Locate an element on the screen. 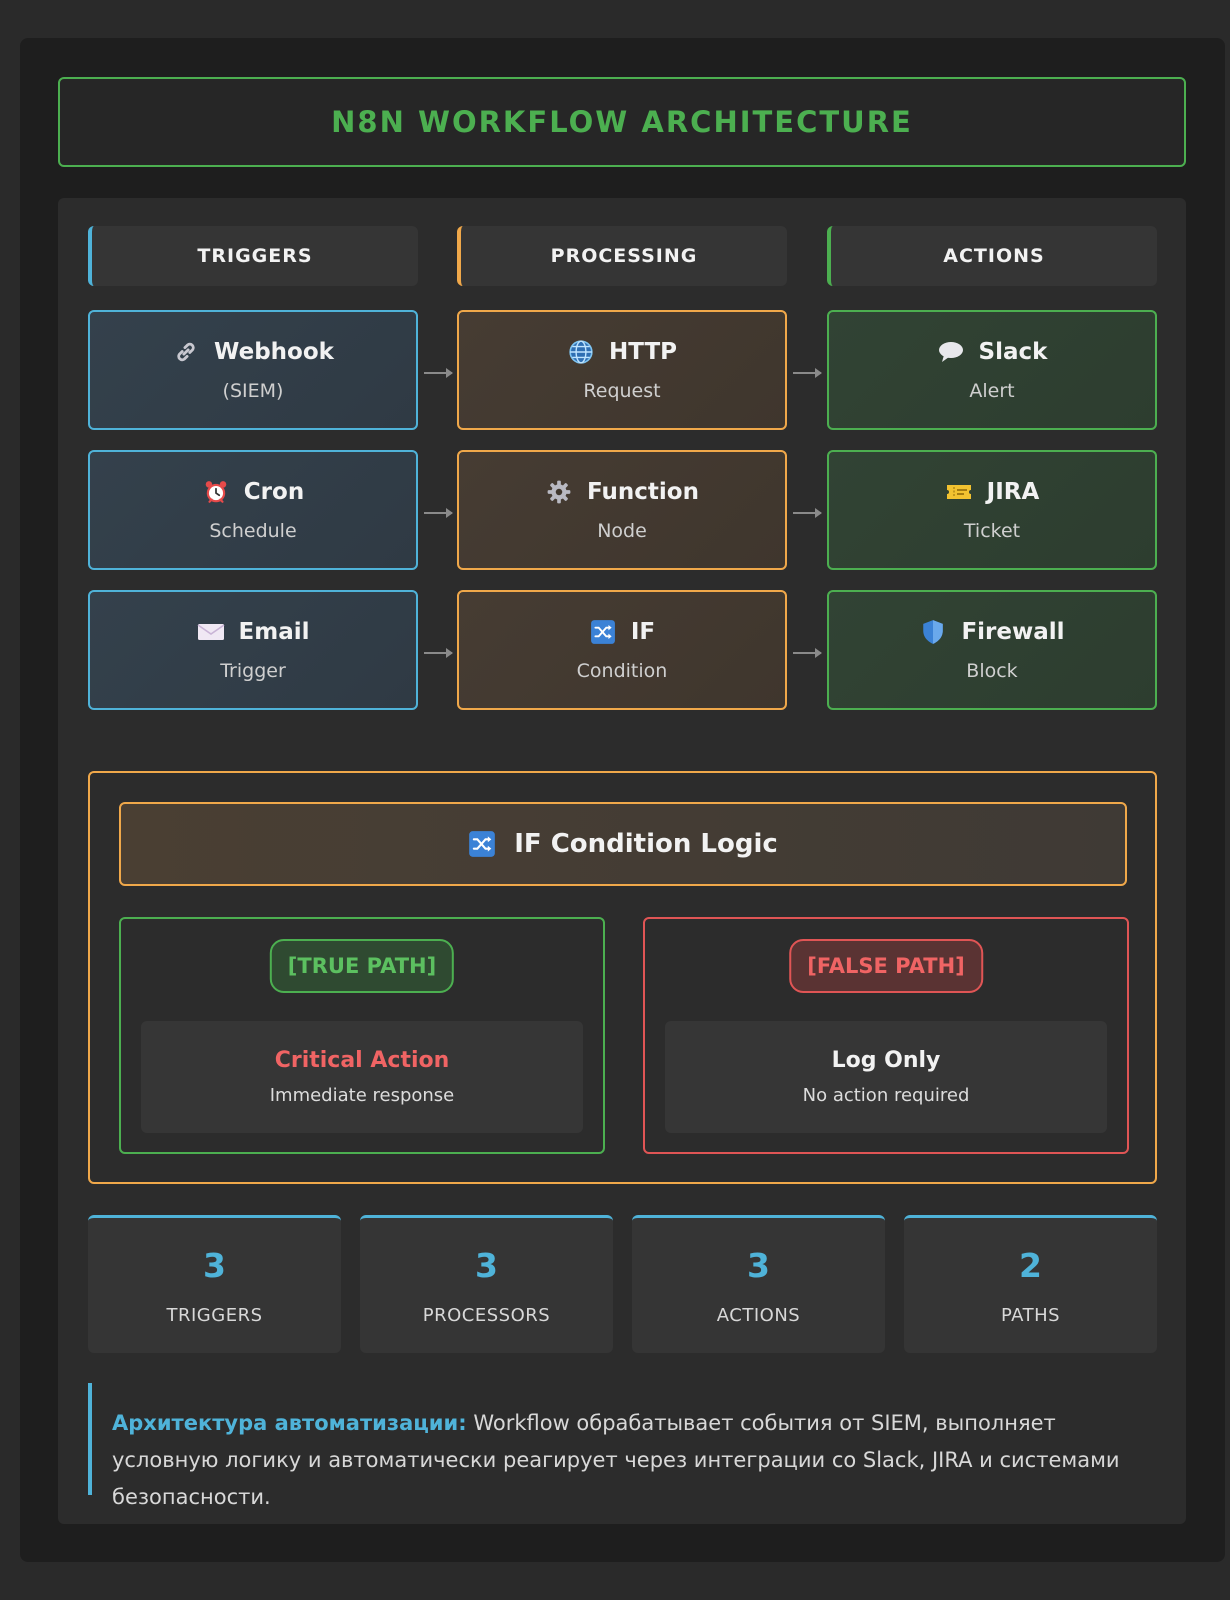 Image resolution: width=1230 pixels, height=1600 pixels. node-http: HTTP Request is located at coordinates (622, 370).